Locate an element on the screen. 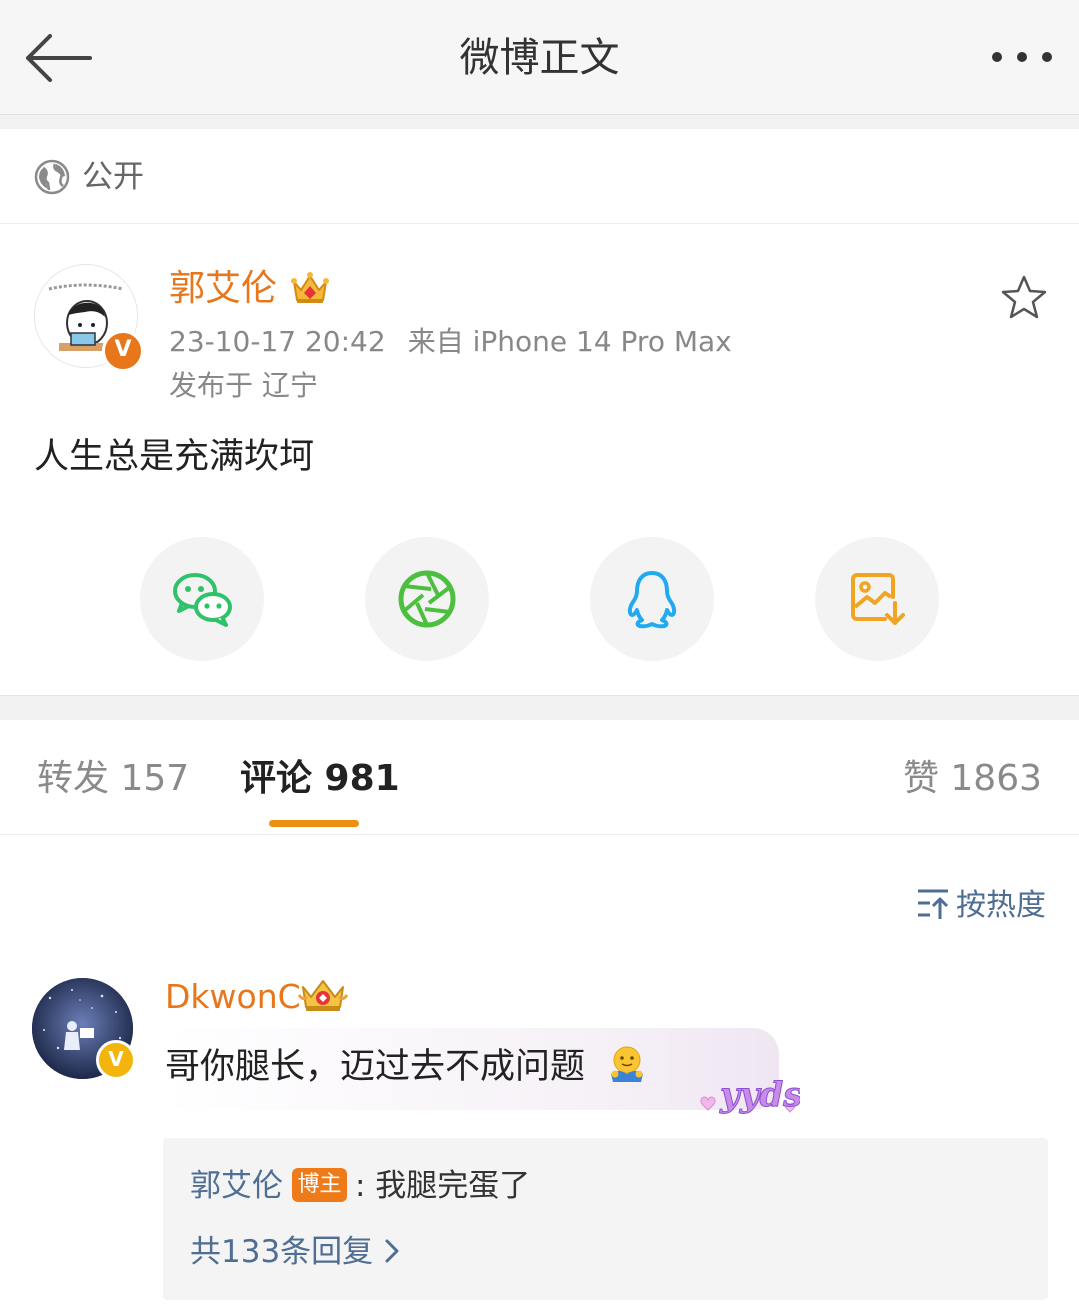  more-dots-icon is located at coordinates (1022, 57).